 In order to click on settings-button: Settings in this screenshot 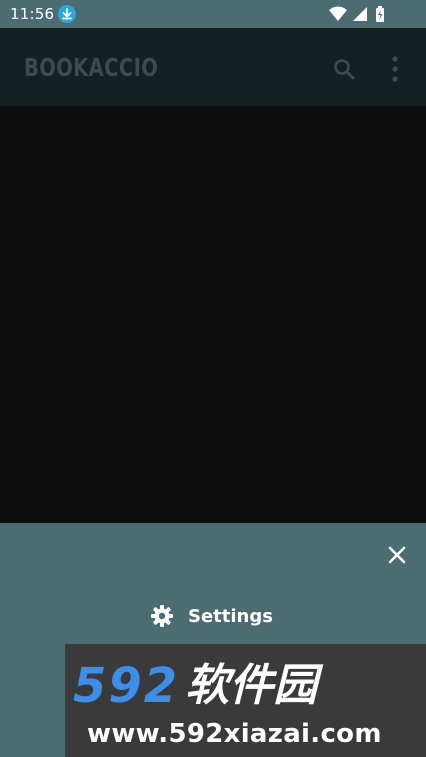, I will do `click(211, 616)`.